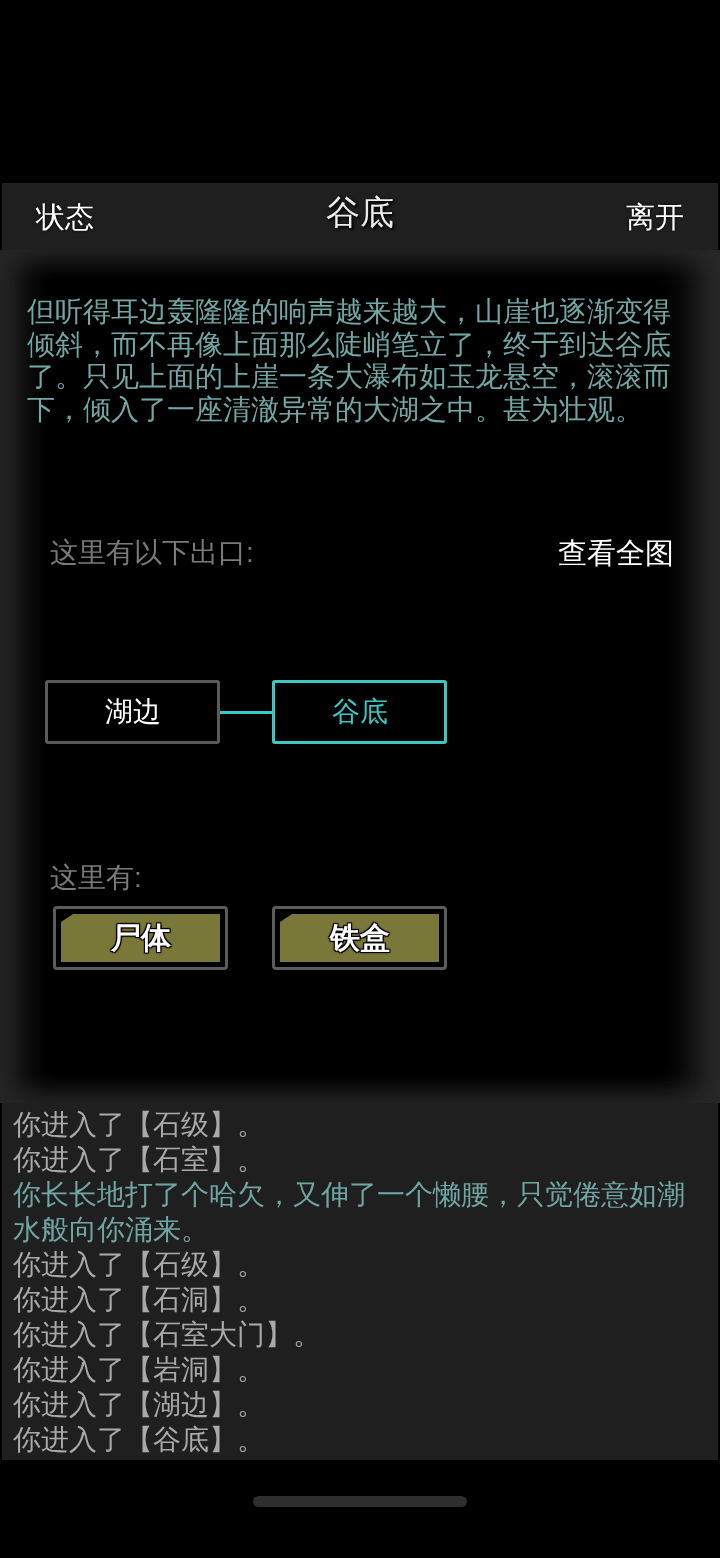 The image size is (720, 1558). Describe the element at coordinates (139, 1405) in the screenshot. I see `log-message: 你进入了【湖边】。` at that location.